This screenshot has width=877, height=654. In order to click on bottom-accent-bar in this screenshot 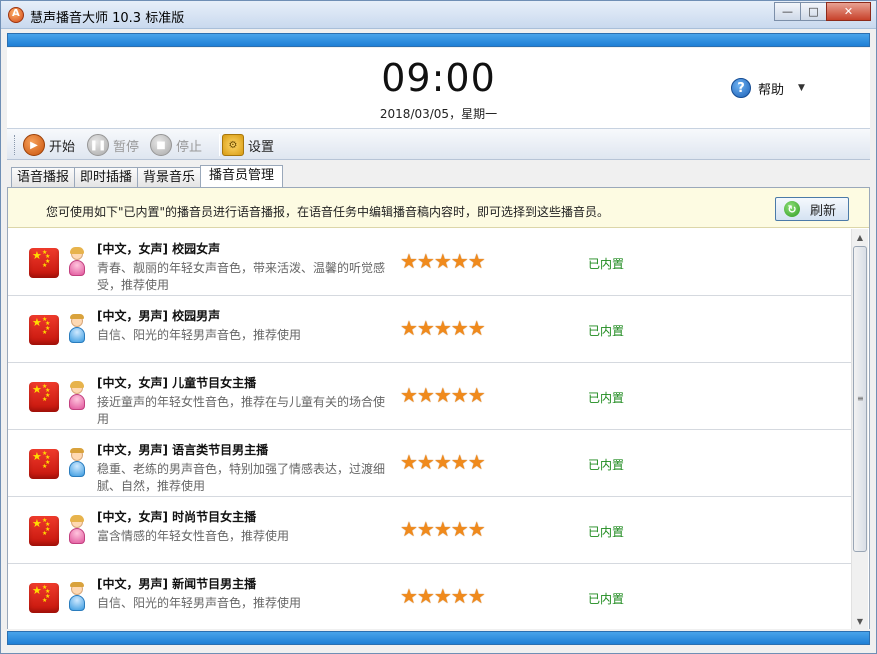, I will do `click(438, 638)`.